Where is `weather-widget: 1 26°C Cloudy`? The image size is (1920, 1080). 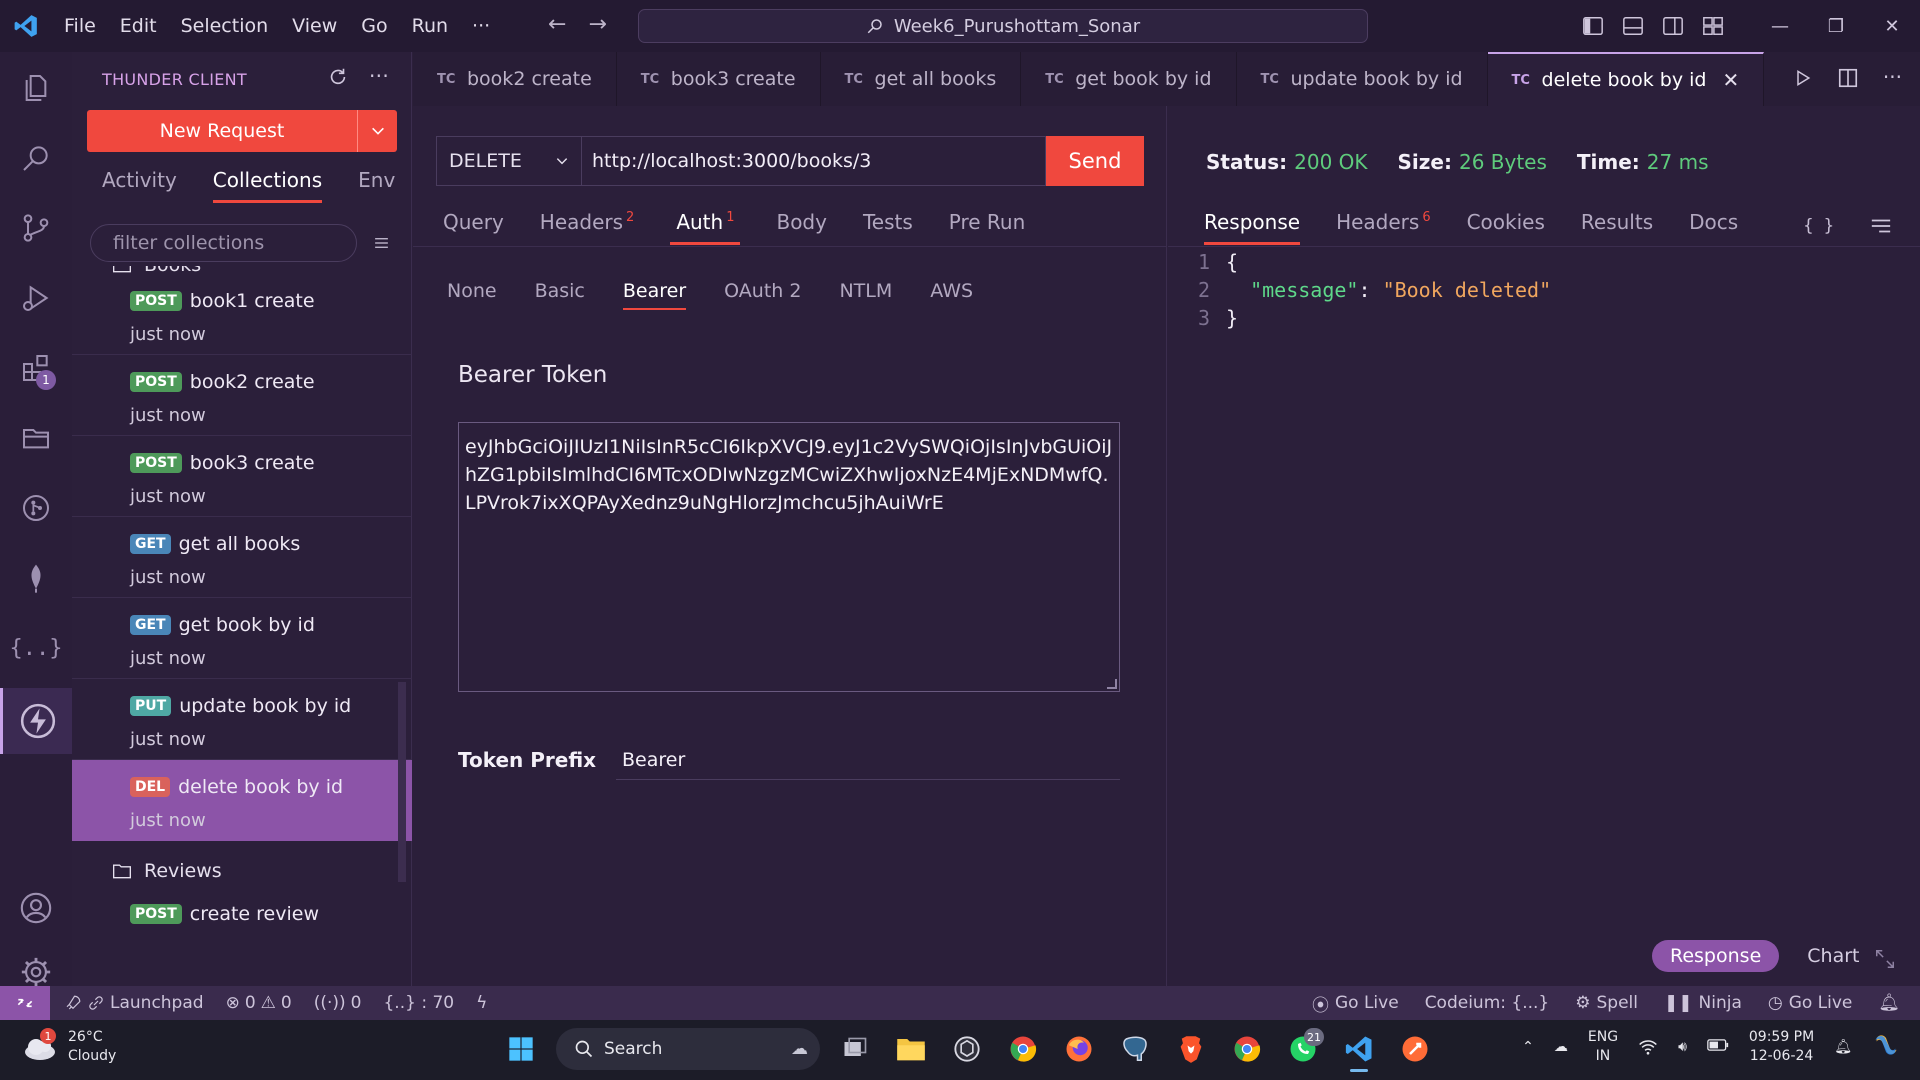
weather-widget: 1 26°C Cloudy is located at coordinates (69, 1047).